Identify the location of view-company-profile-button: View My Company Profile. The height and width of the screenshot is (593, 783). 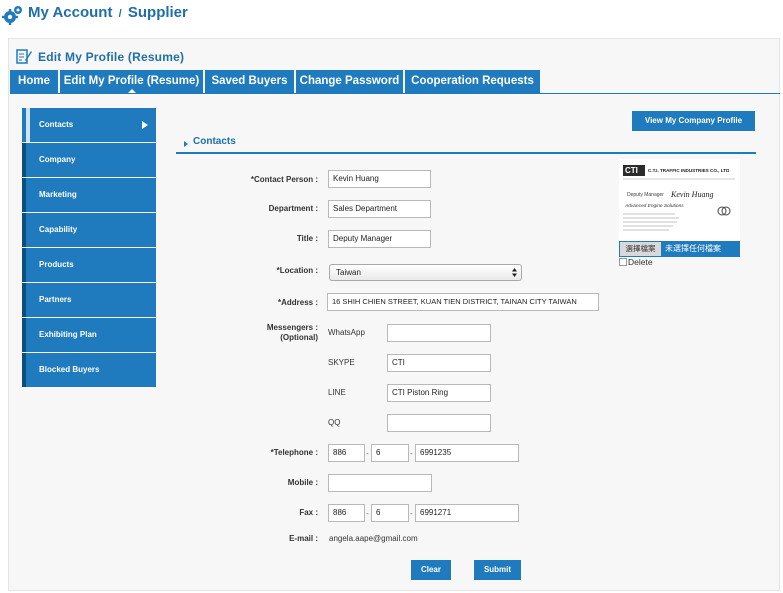
(693, 121).